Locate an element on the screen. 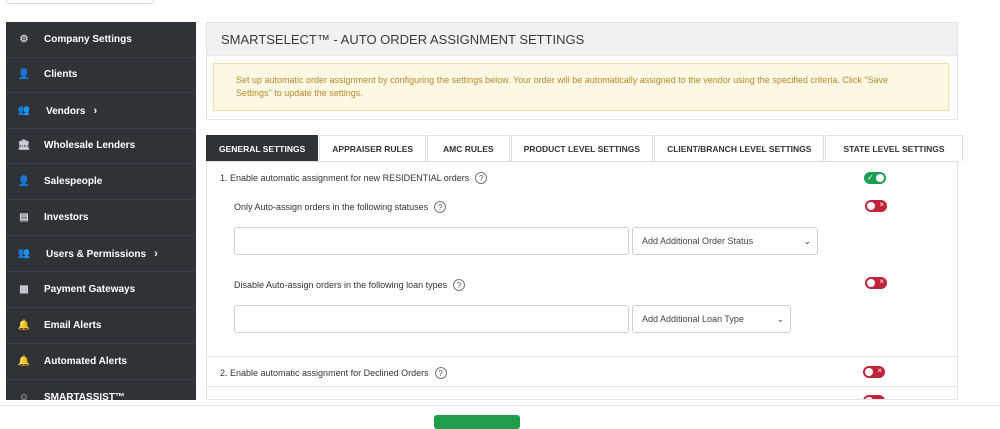 This screenshot has height=429, width=1000. sidebar-item-payment-gateways: ▦ Payment Gateways is located at coordinates (101, 290).